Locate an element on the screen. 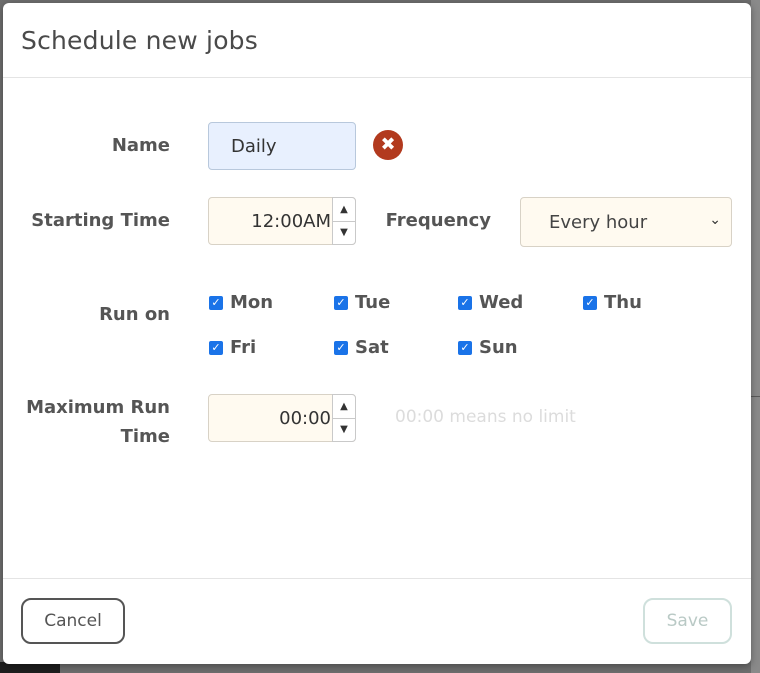  day-checkbox-fri: ✓ Fri is located at coordinates (232, 347).